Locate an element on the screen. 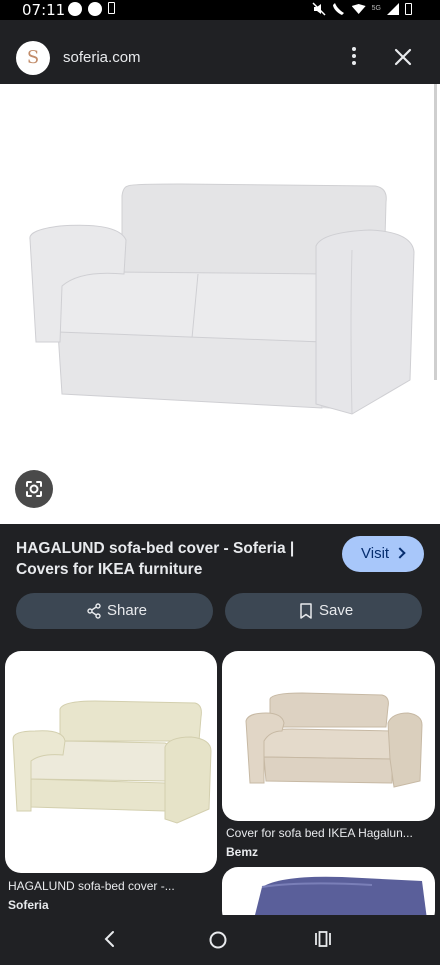 The image size is (440, 965). share-button: Share is located at coordinates (114, 611).